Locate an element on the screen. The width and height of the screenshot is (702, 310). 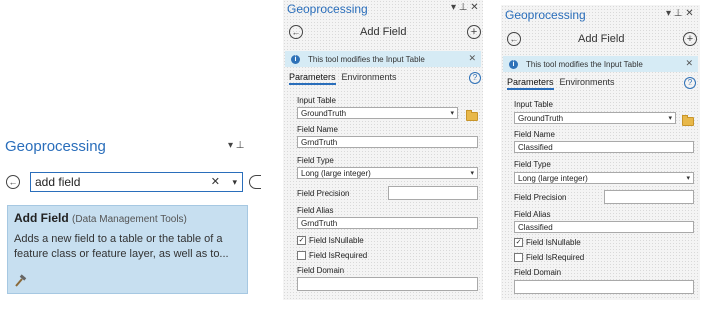
window-controls: ▾ ⊥ is located at coordinates (236, 145).